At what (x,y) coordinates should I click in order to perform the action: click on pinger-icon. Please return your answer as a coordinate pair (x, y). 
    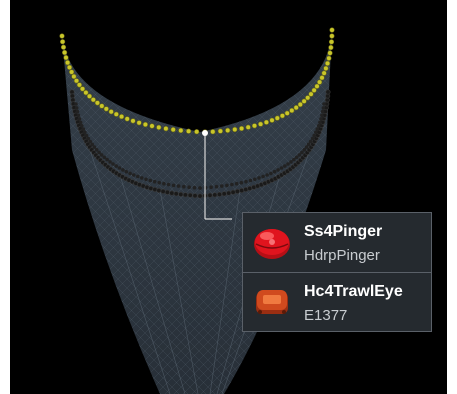
    Looking at the image, I should click on (272, 244).